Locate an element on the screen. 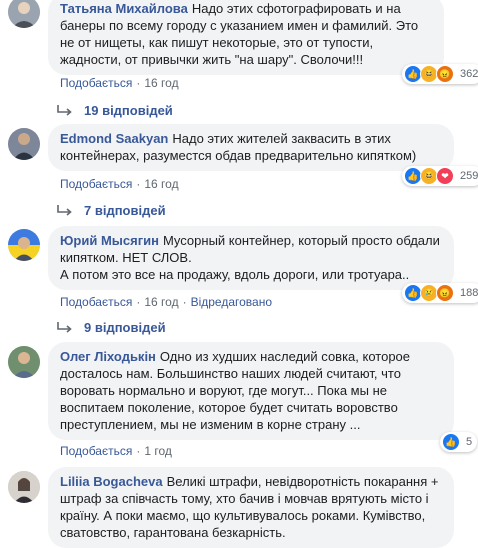 This screenshot has height=548, width=478. reactions-summary: 👍 😢 😠 188 is located at coordinates (440, 293).